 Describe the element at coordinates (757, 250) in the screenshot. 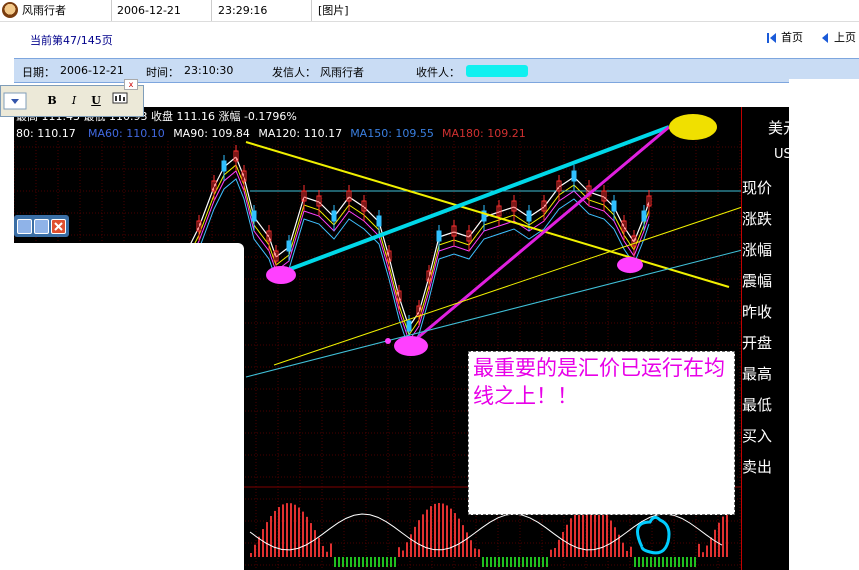

I see `quote-label: 涨幅` at that location.